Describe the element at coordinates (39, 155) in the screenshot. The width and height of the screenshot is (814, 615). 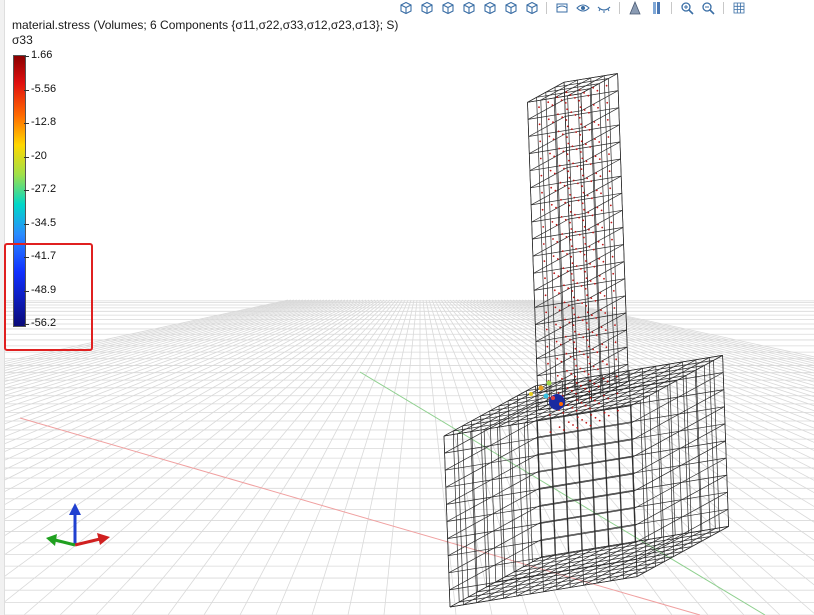
I see `colorbar-tick-label: -20` at that location.